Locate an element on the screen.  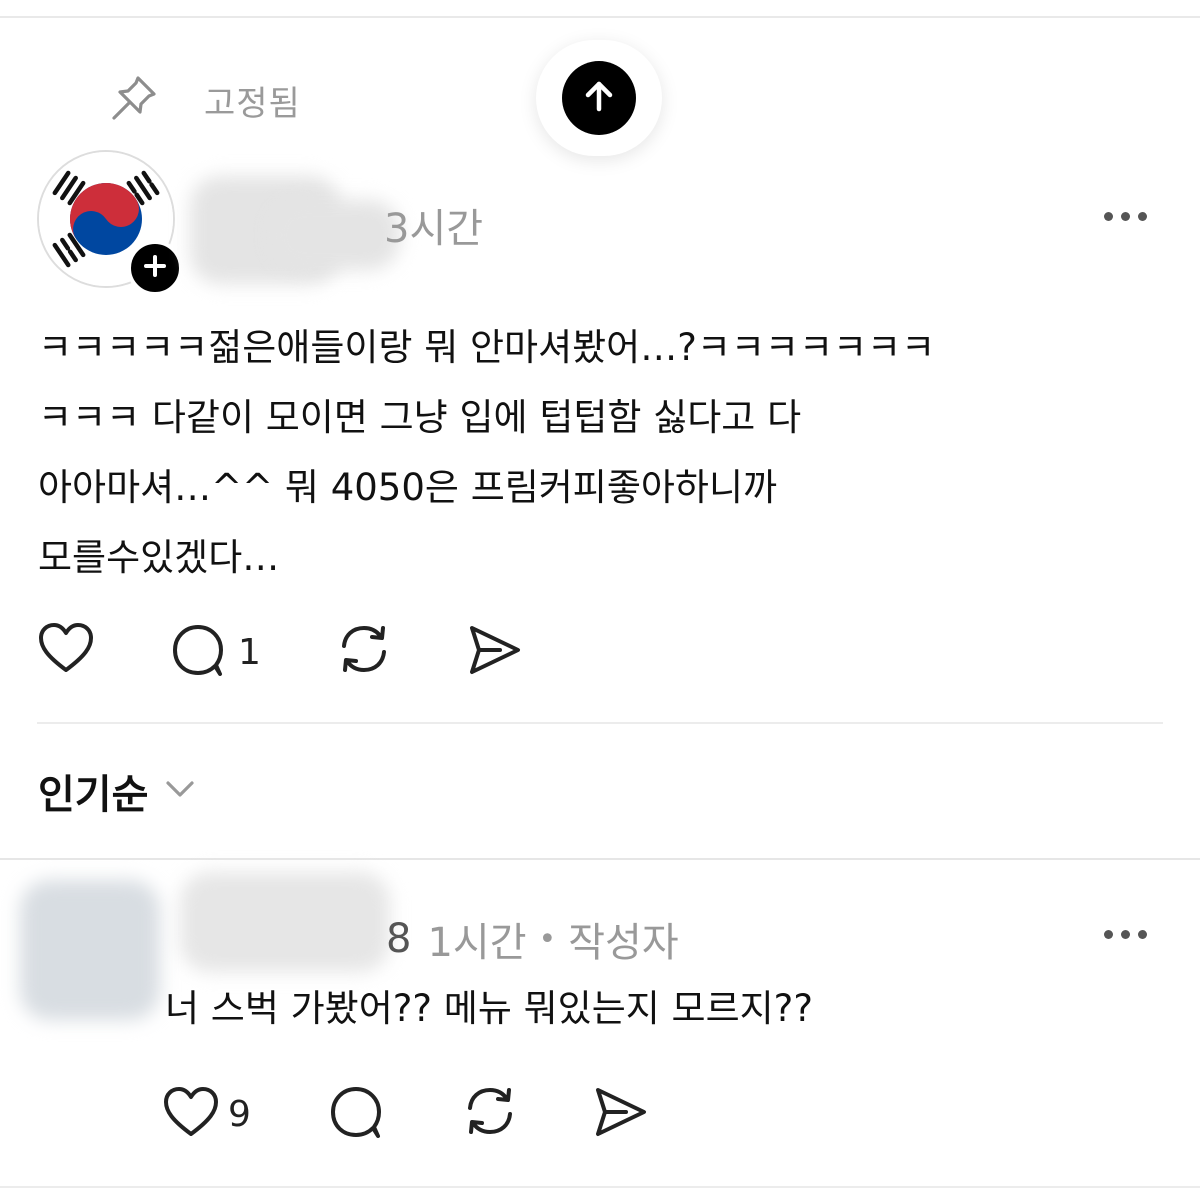
post-like-button is located at coordinates (66, 650).